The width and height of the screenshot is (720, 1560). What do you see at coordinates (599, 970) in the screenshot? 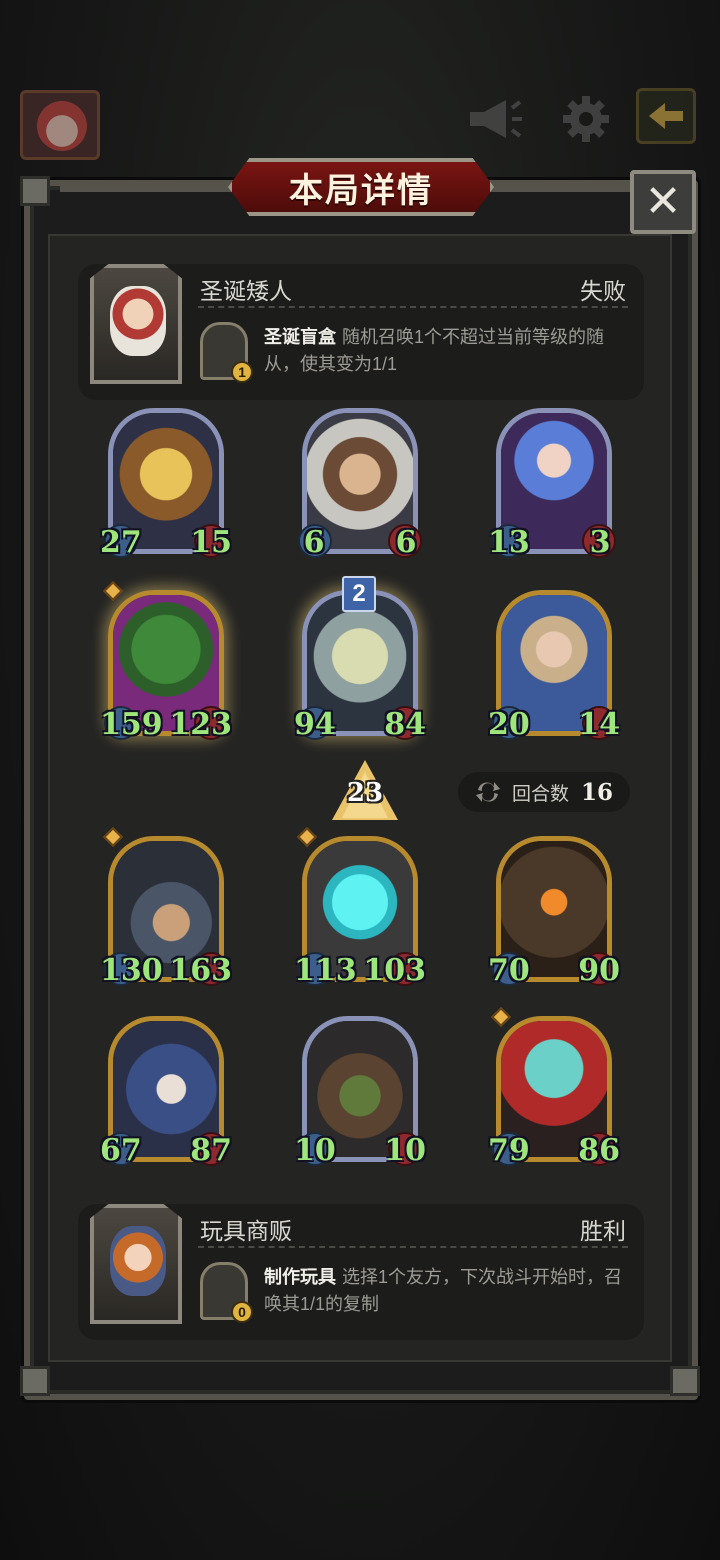
I see `minion-health: 90` at bounding box center [599, 970].